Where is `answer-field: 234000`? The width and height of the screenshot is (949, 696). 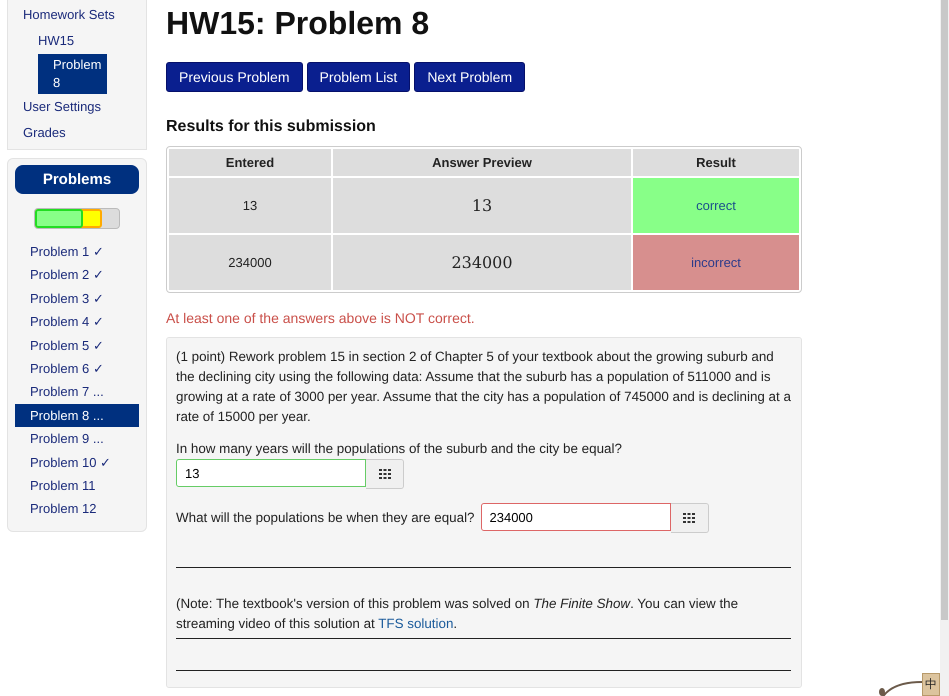
answer-field: 234000 is located at coordinates (575, 517).